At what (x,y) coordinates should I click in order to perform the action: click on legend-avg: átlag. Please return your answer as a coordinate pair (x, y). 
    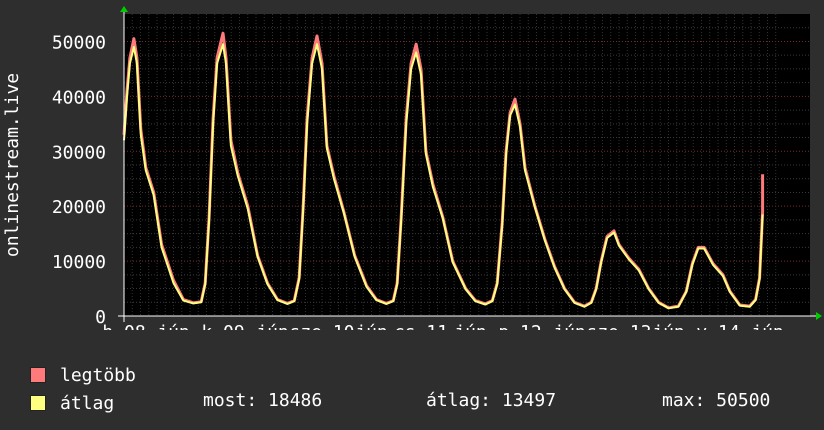
    Looking at the image, I should click on (72, 403).